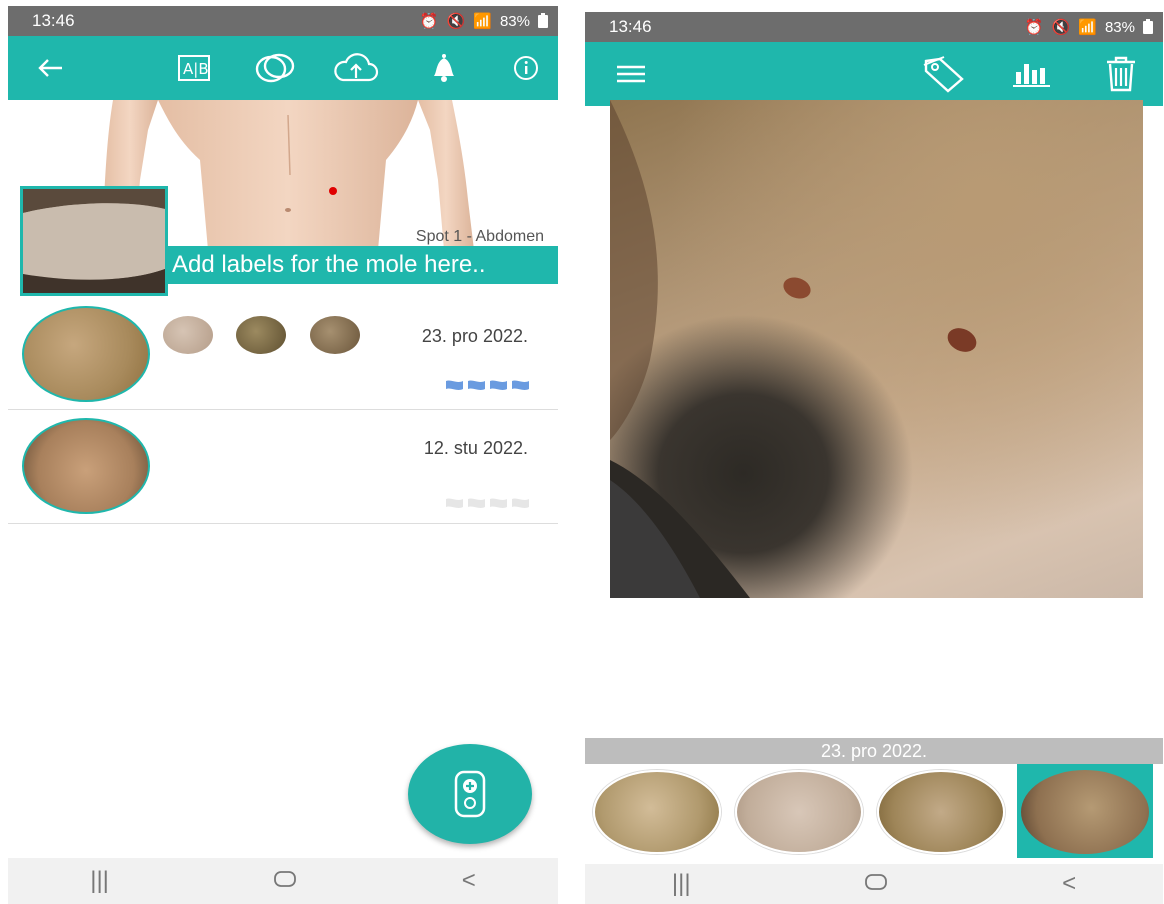 This screenshot has width=1164, height=904. Describe the element at coordinates (475, 448) in the screenshot. I see `entry-date: 12. stu 2022.` at that location.